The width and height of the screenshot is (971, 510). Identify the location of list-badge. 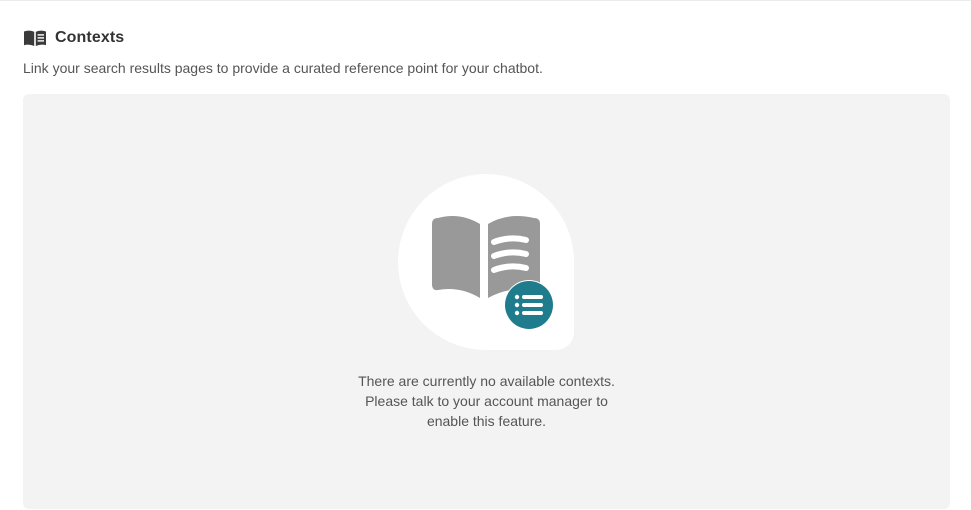
(529, 305).